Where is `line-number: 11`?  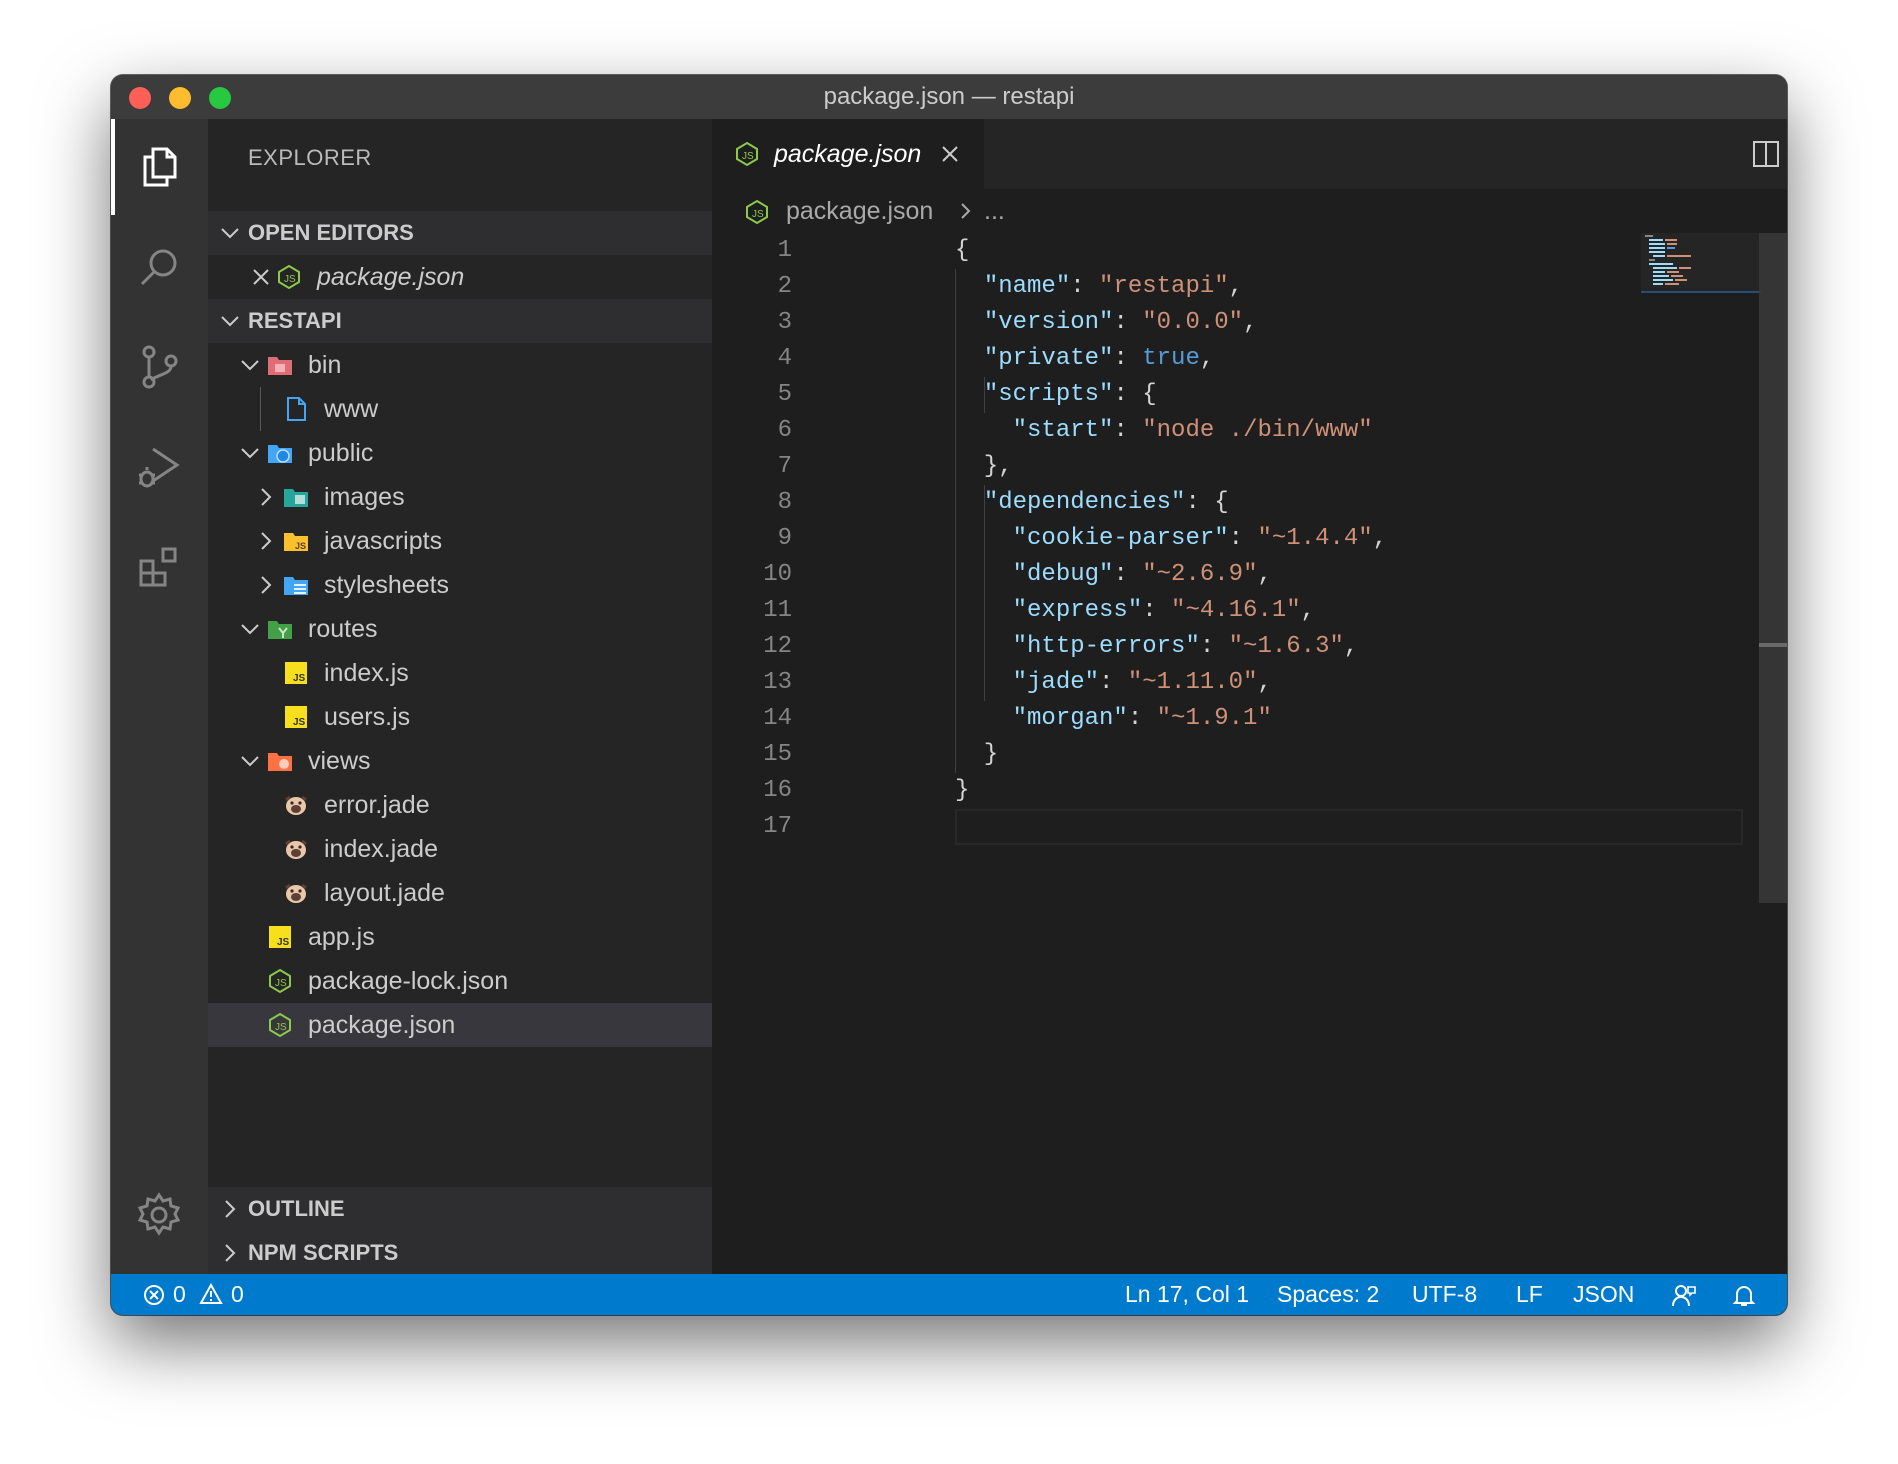
line-number: 11 is located at coordinates (777, 610).